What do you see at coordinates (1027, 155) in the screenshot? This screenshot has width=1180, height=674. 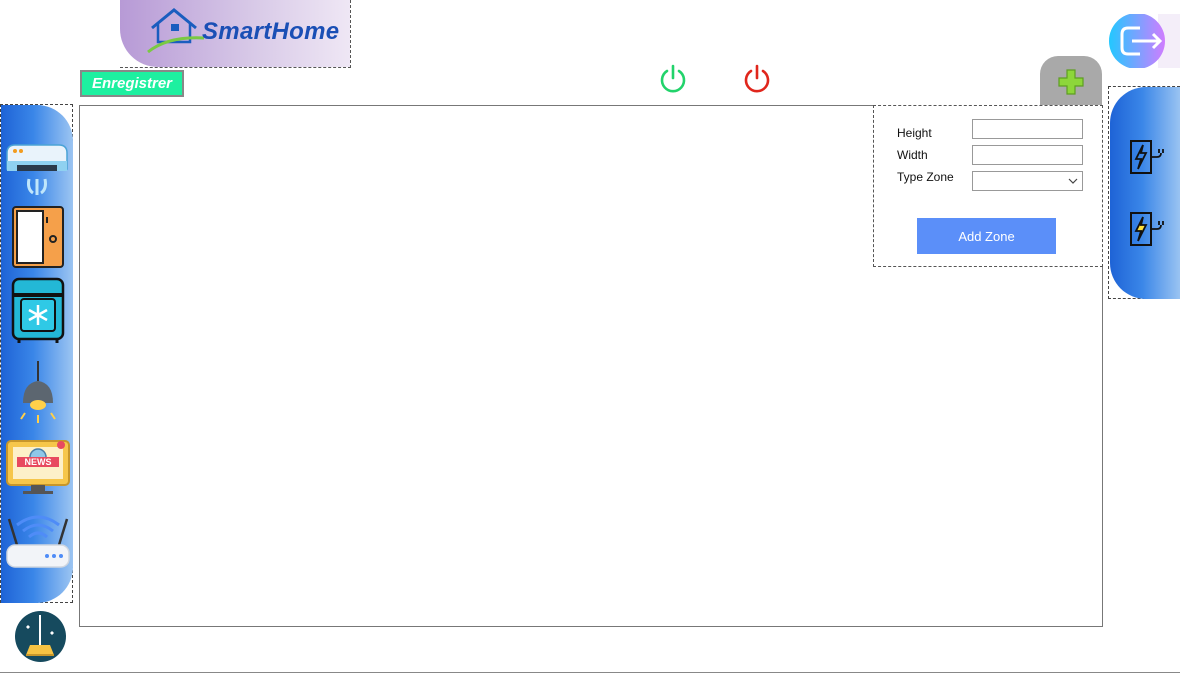 I see `width-field` at bounding box center [1027, 155].